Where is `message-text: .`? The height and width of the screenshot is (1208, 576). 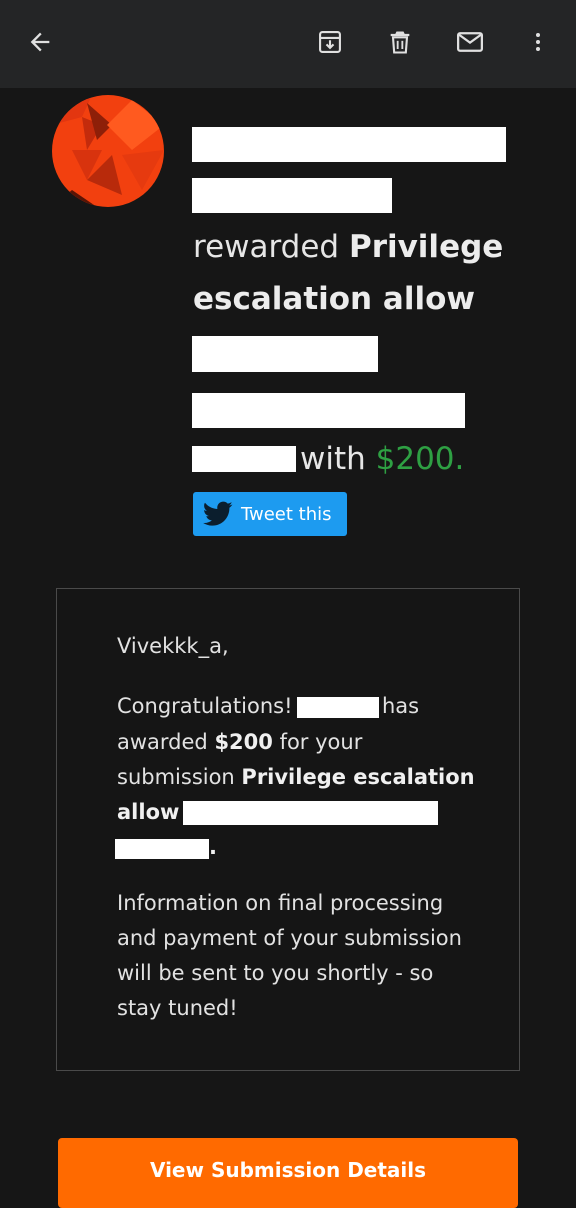 message-text: . is located at coordinates (213, 847).